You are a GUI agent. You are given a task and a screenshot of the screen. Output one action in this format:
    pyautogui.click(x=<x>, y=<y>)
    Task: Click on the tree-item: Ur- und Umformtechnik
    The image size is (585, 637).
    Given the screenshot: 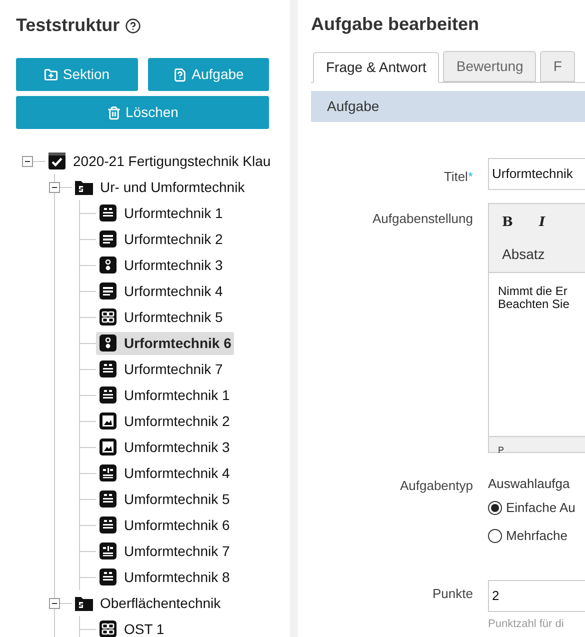 What is the action you would take?
    pyautogui.click(x=160, y=187)
    